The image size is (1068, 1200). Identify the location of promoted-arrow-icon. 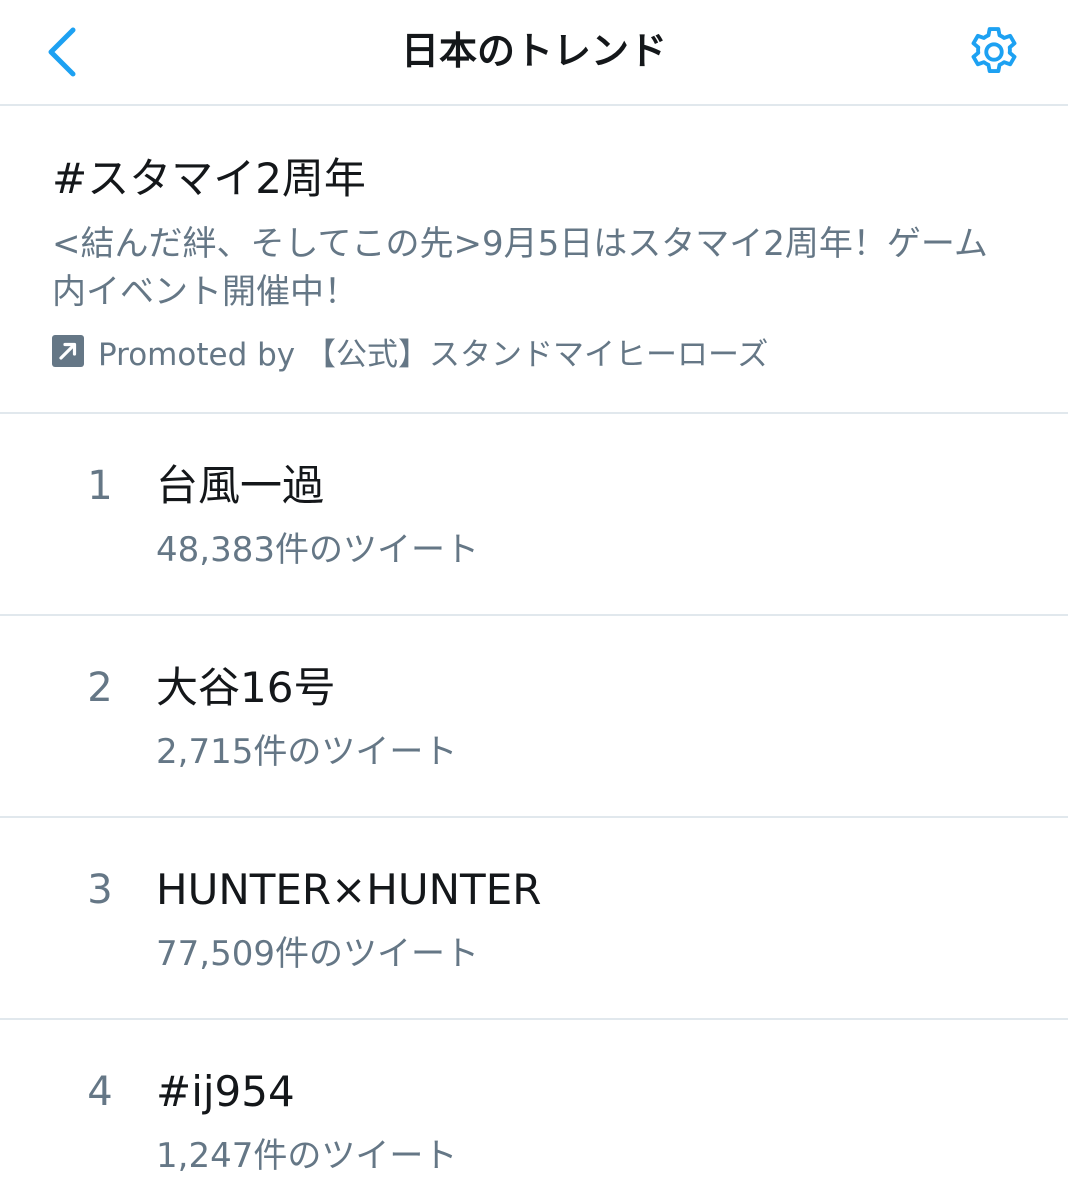
(68, 351).